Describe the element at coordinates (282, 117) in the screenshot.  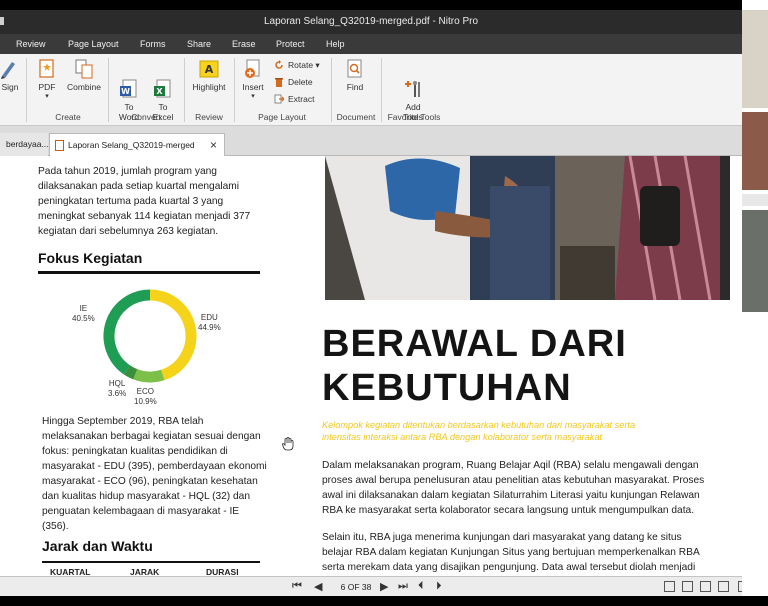
I see `group-page-layout-label: Page Layout` at that location.